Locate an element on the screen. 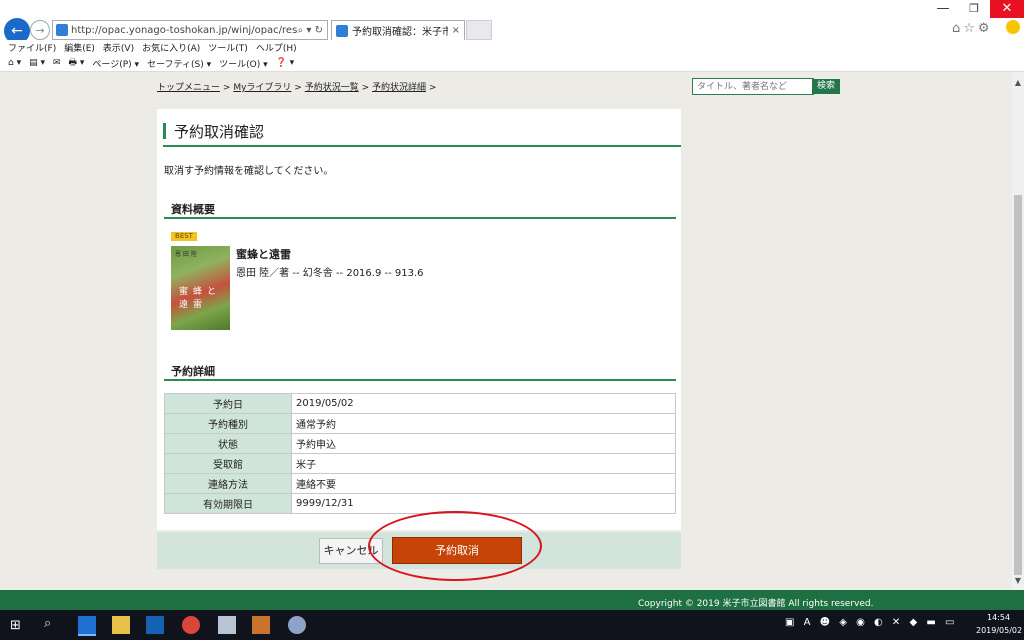  scrollbar-thumb is located at coordinates (1018, 385).